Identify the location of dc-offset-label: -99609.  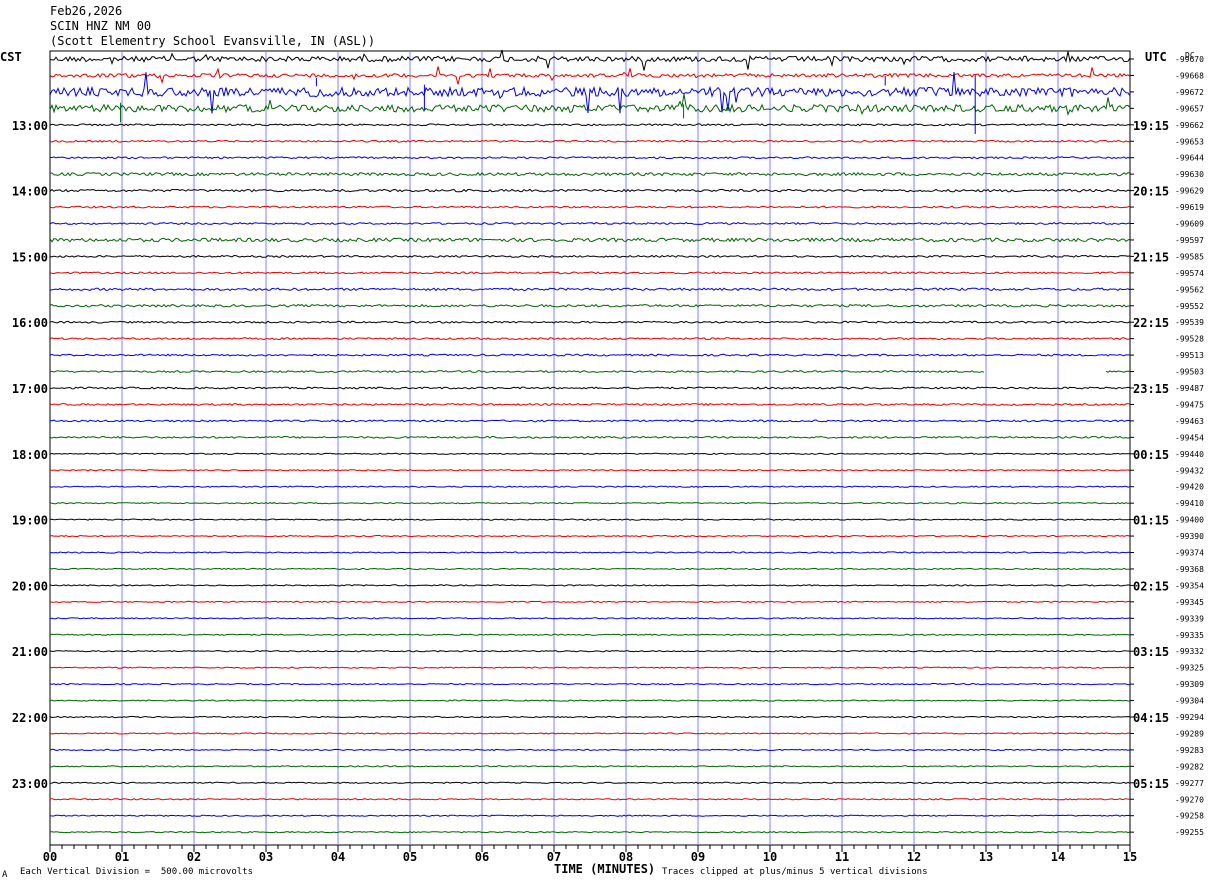
(1189, 224).